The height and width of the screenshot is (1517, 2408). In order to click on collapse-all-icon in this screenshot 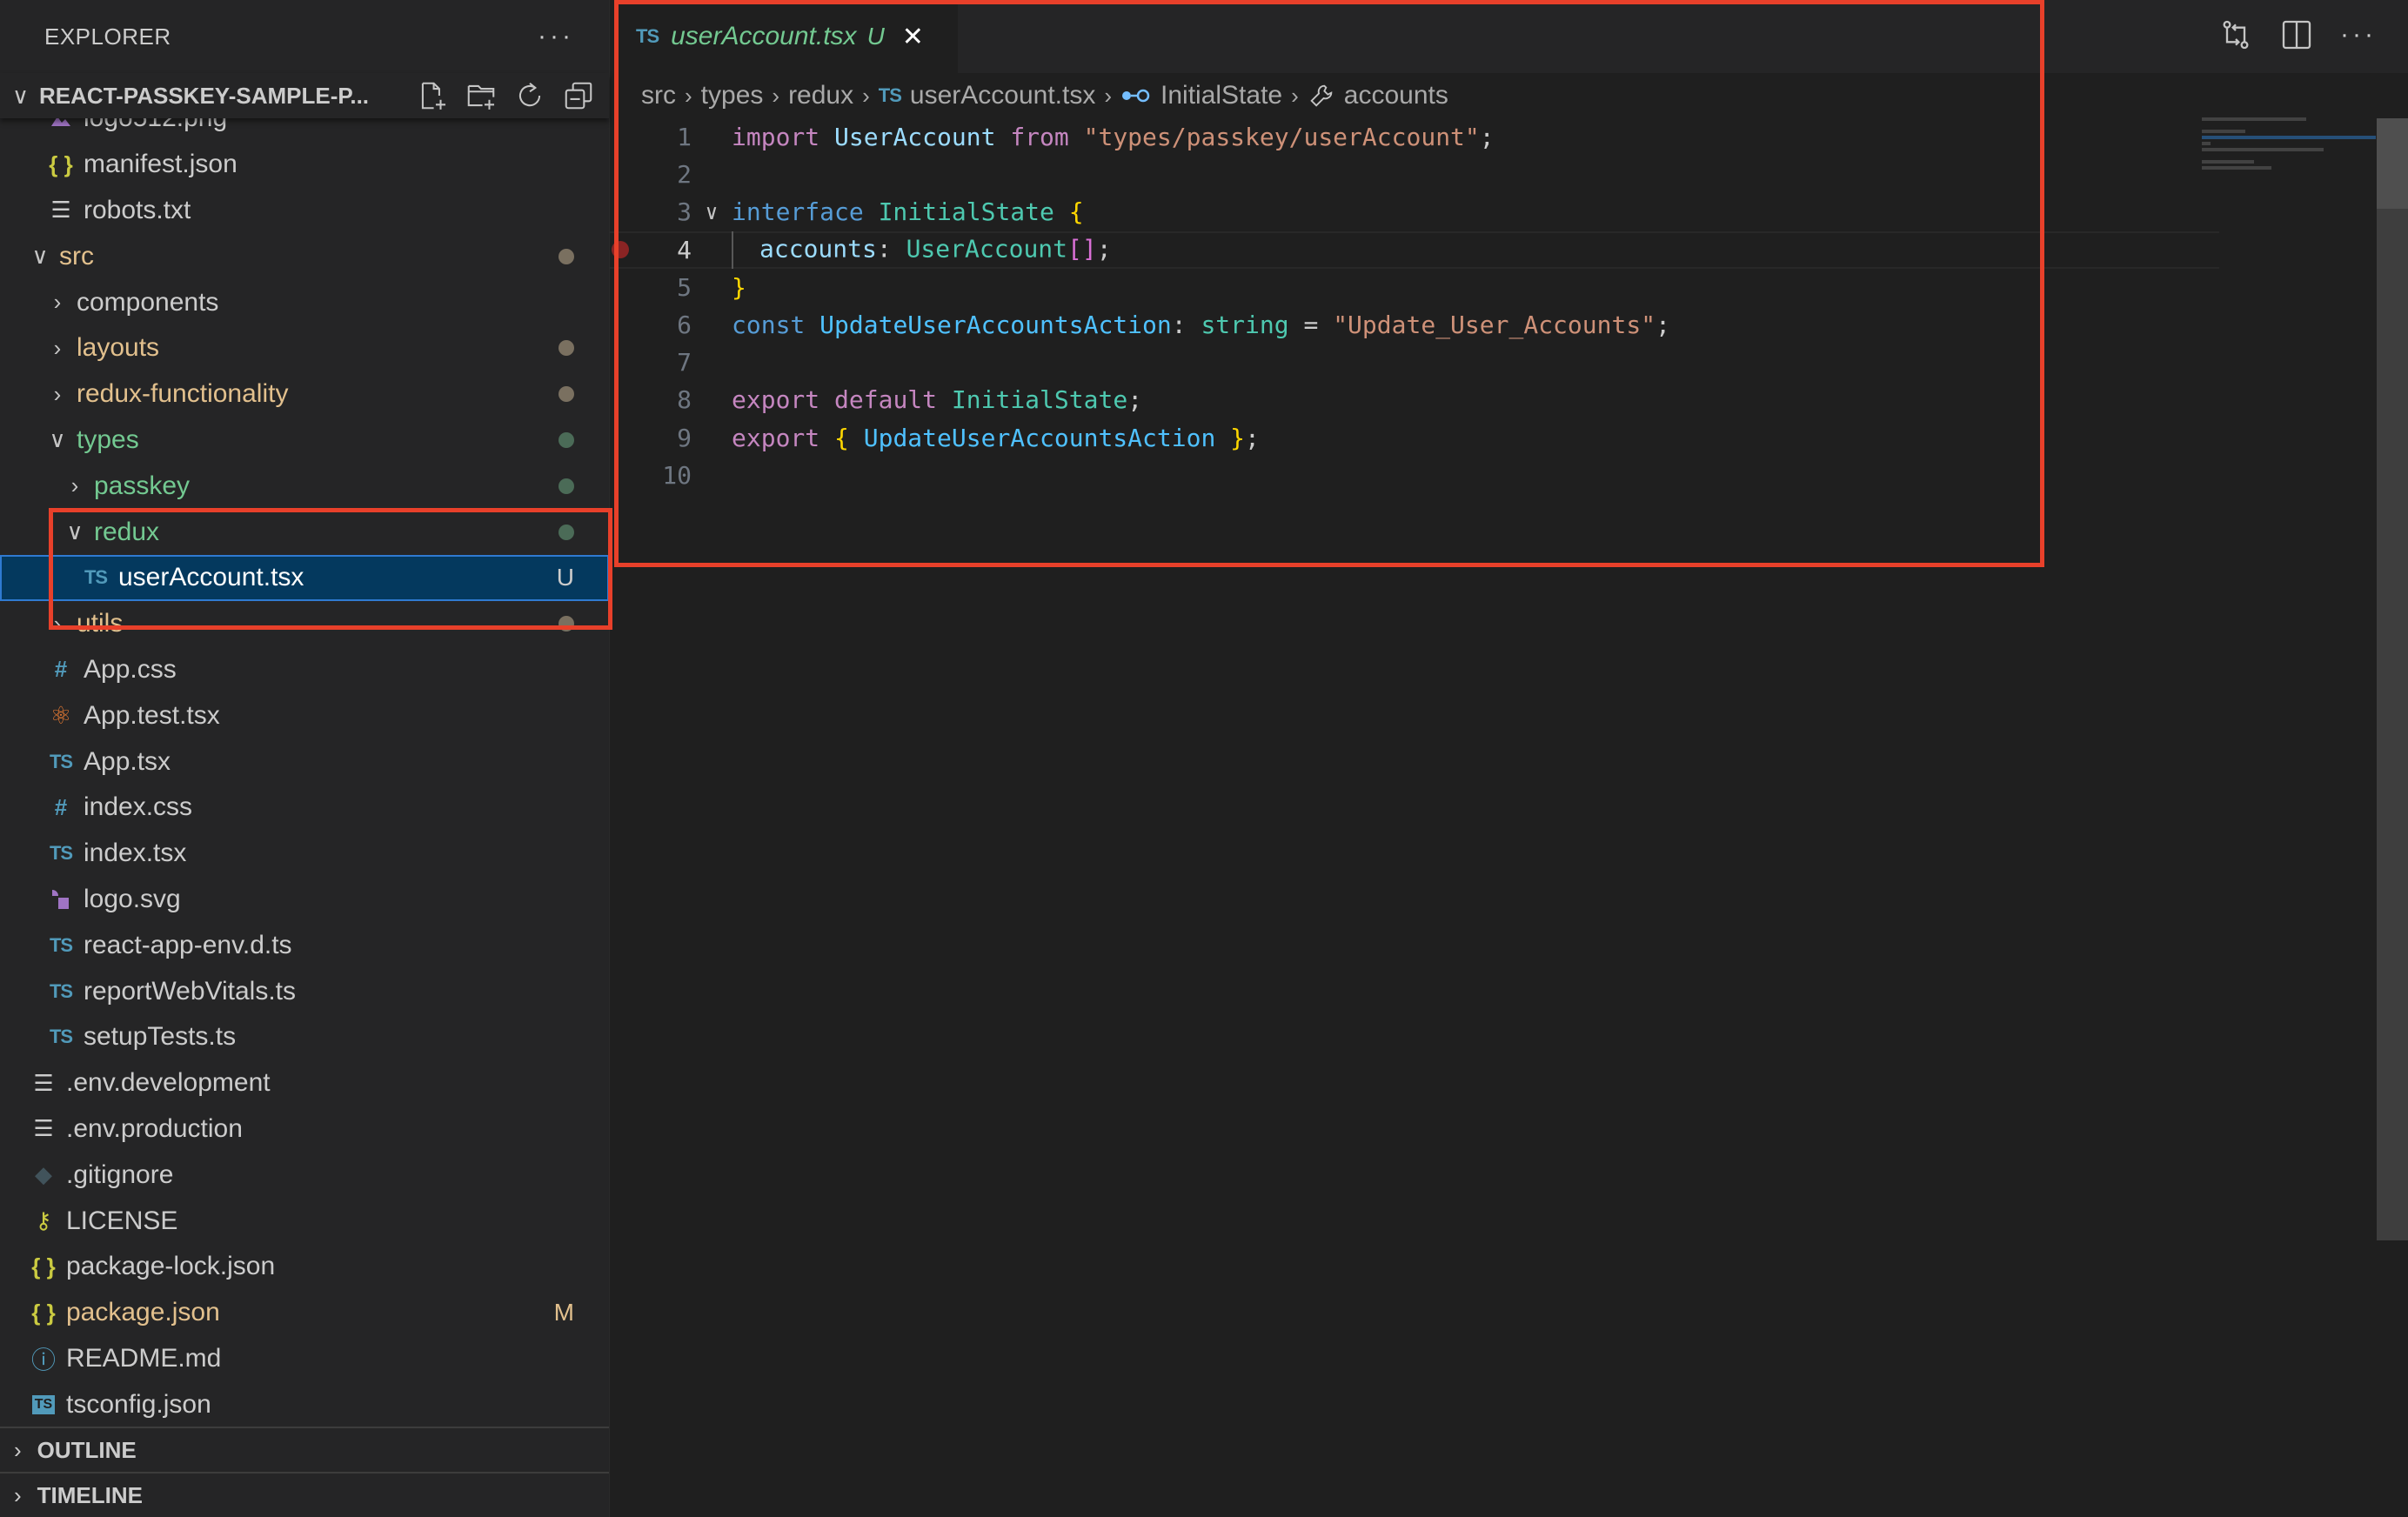, I will do `click(578, 95)`.